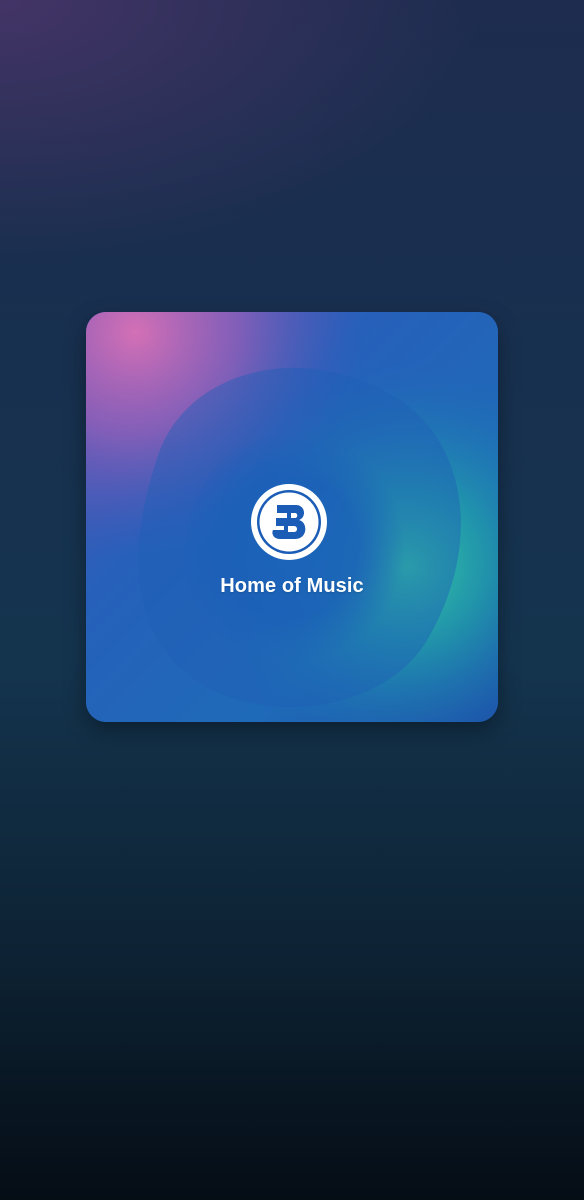 This screenshot has width=584, height=1200. What do you see at coordinates (289, 522) in the screenshot?
I see `b-logo-icon` at bounding box center [289, 522].